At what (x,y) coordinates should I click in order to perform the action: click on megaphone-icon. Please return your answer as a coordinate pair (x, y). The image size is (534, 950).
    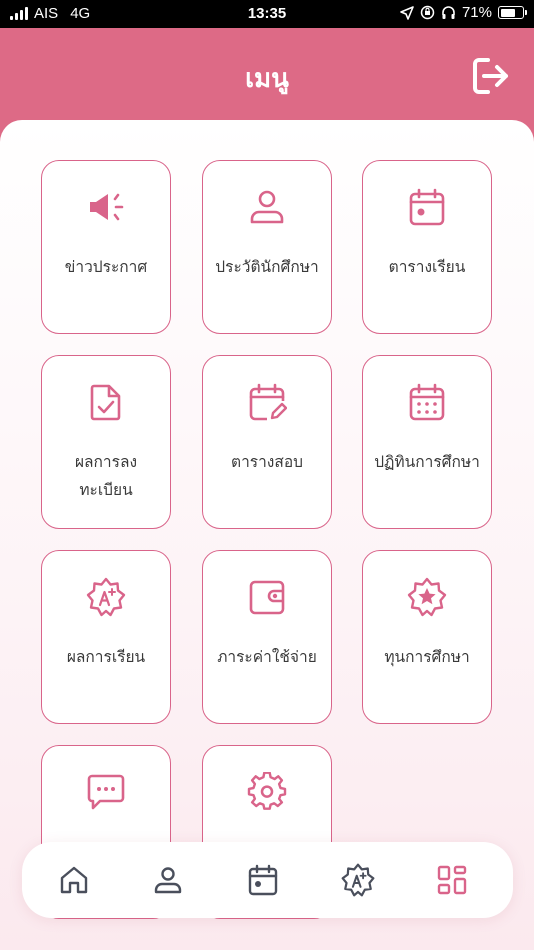
    Looking at the image, I should click on (107, 207).